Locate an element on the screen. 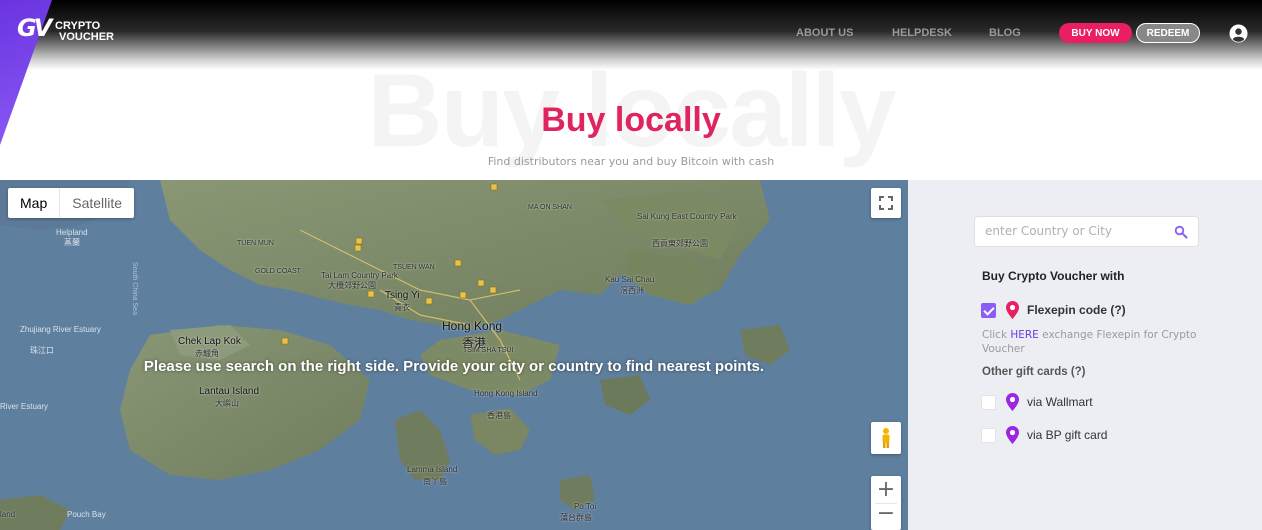 The width and height of the screenshot is (1262, 530). zoom-in-button: + is located at coordinates (886, 489).